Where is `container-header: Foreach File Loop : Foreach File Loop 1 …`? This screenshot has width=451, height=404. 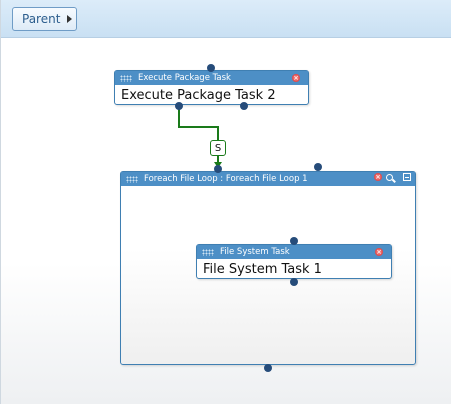
container-header: Foreach File Loop : Foreach File Loop 1 … is located at coordinates (268, 179).